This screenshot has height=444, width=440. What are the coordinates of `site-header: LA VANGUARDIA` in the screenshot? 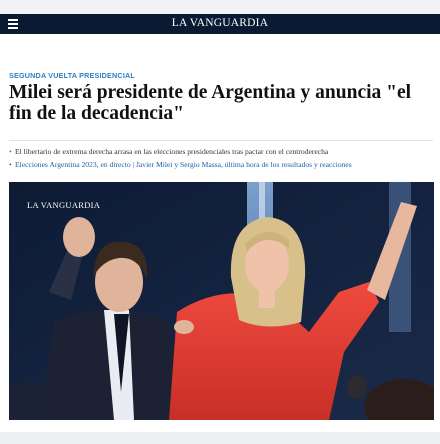 It's located at (220, 24).